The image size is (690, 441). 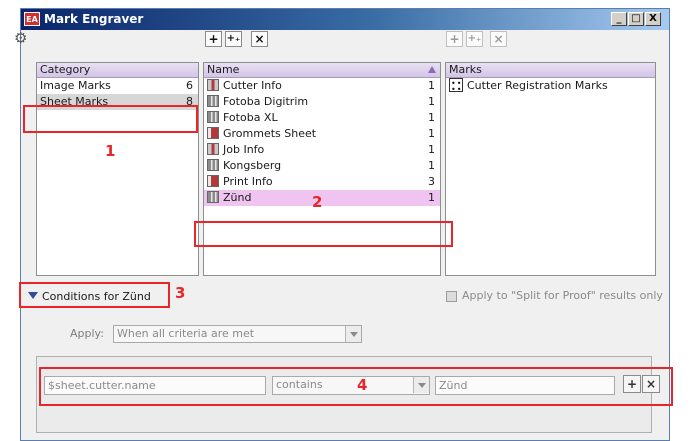 I want to click on category-panel: Category Image Marks 6 Sheet Marks 8, so click(x=117, y=169).